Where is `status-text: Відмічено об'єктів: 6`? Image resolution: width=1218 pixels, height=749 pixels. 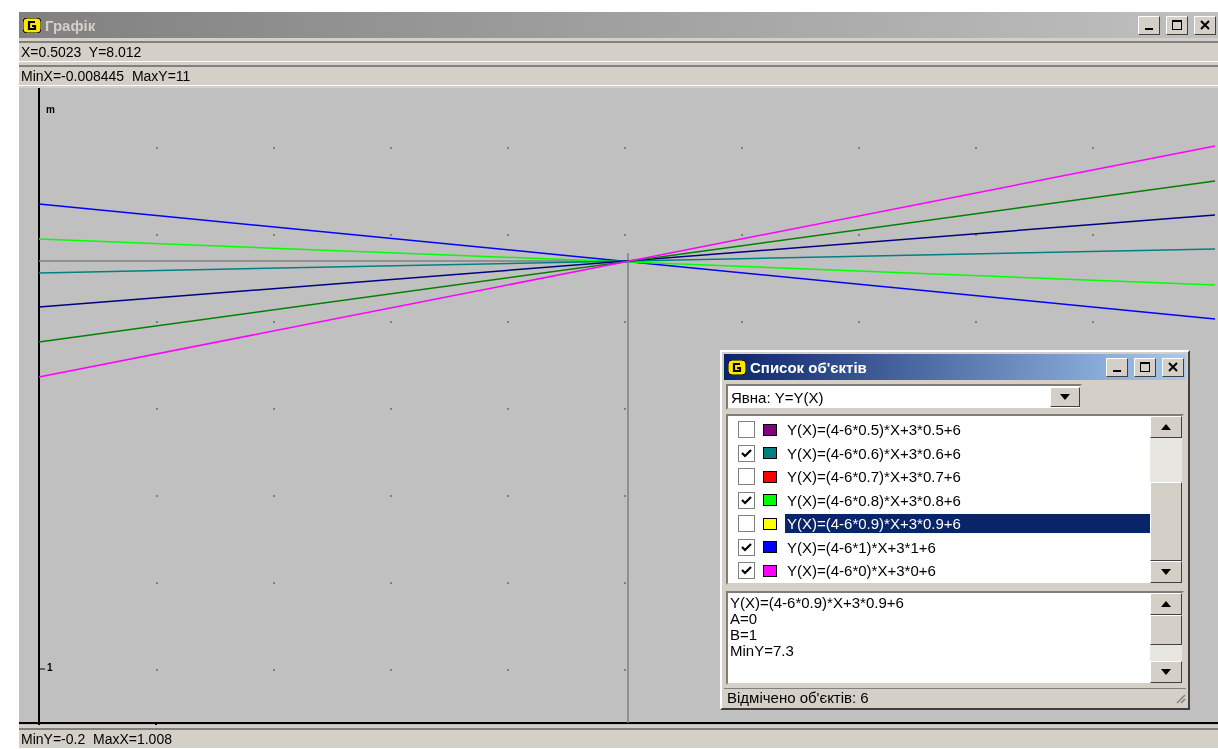
status-text: Відмічено об'єктів: 6 is located at coordinates (798, 697).